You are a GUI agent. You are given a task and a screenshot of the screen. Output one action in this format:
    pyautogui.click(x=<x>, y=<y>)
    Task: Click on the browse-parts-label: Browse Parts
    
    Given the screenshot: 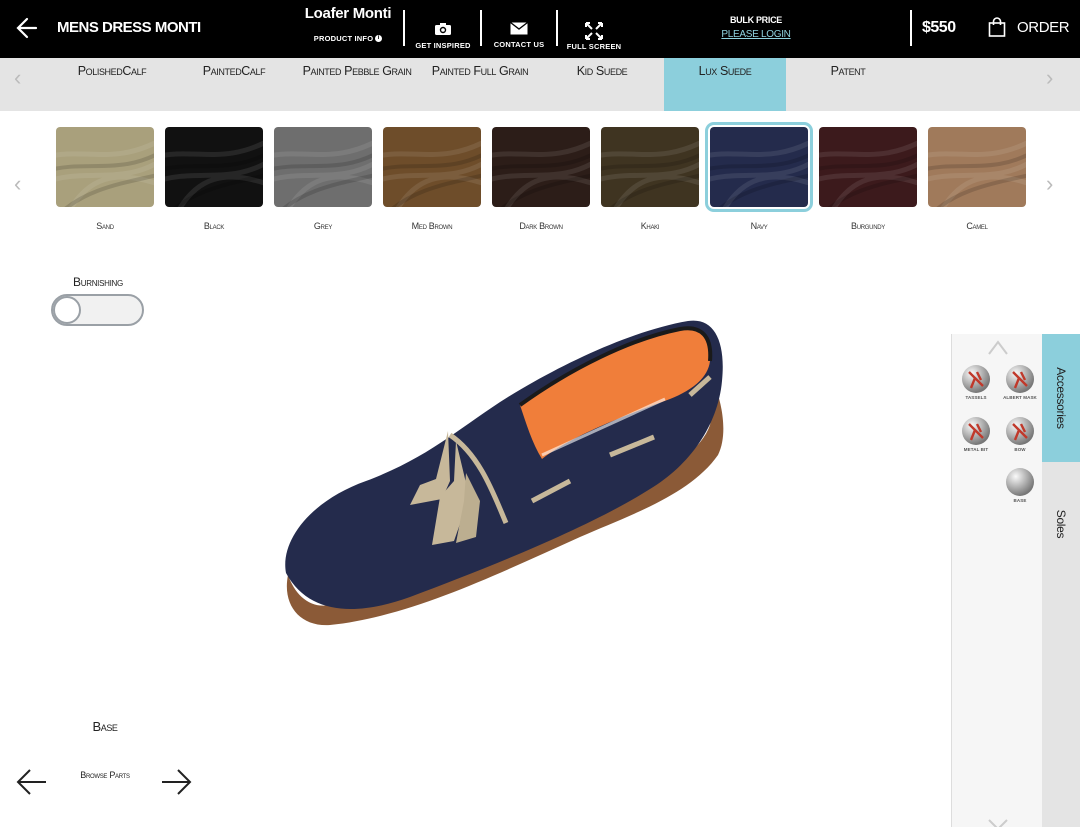 What is the action you would take?
    pyautogui.click(x=105, y=775)
    